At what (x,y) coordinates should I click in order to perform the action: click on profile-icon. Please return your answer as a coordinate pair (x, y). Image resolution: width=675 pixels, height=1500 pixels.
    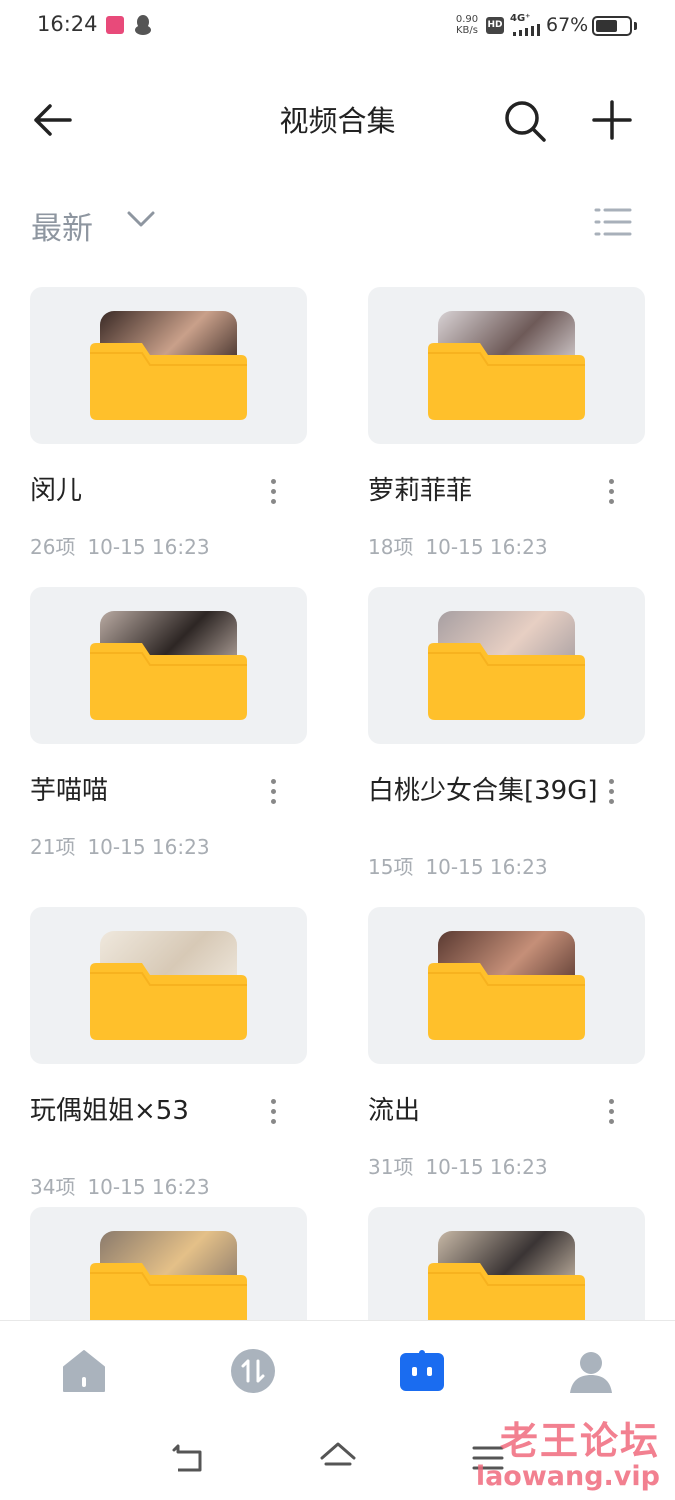
    Looking at the image, I should click on (591, 1371).